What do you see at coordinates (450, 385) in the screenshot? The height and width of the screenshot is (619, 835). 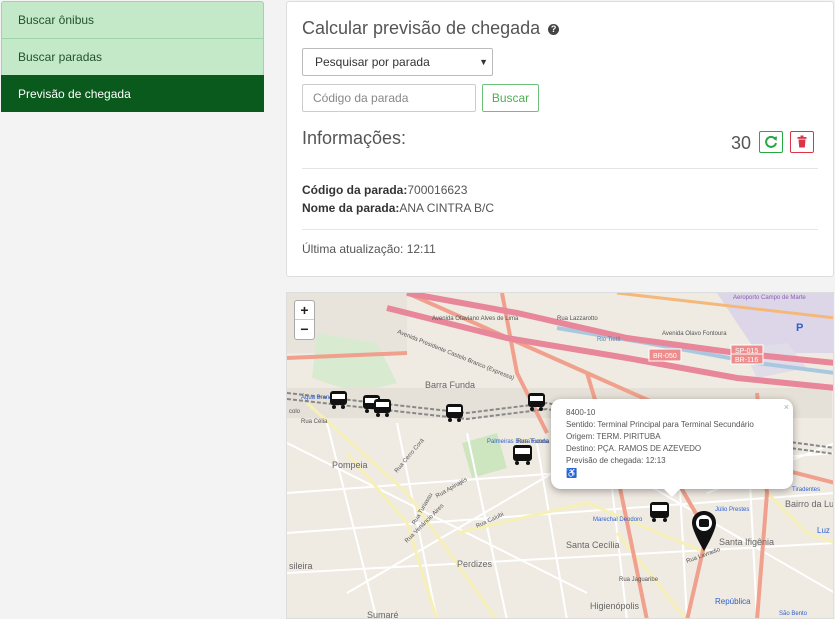 I see `map-label: Barra Funda` at bounding box center [450, 385].